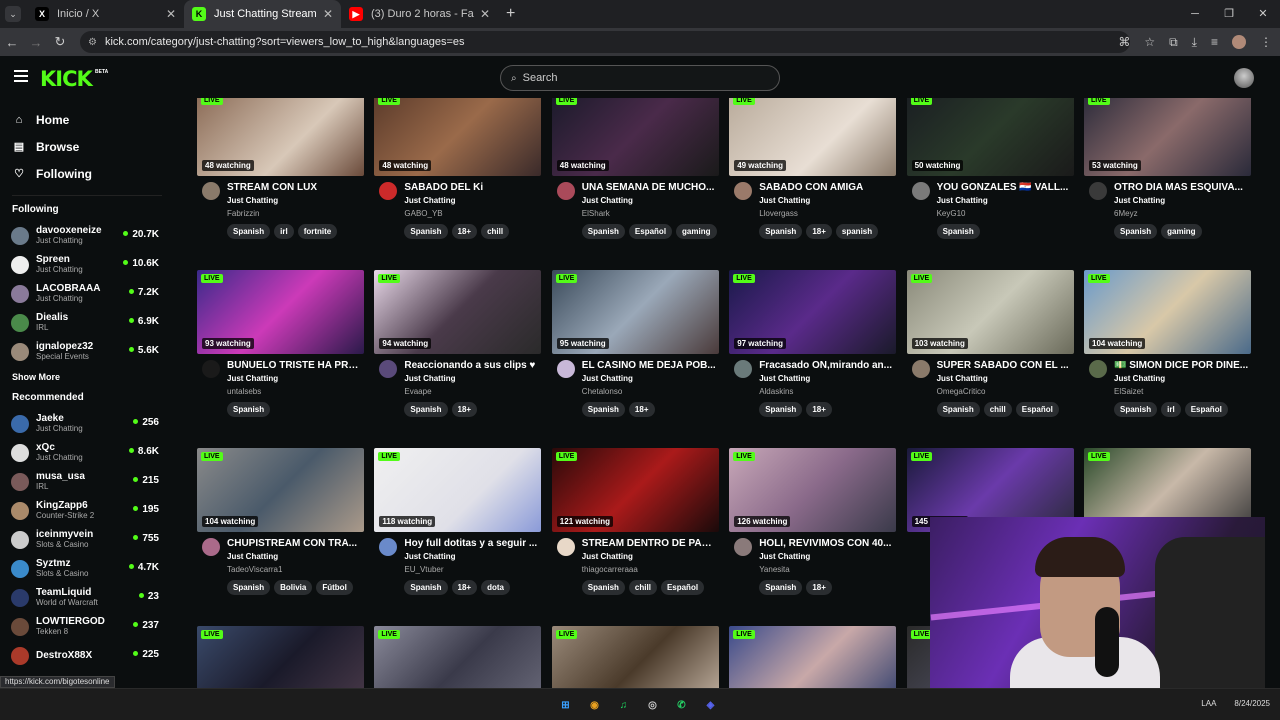  What do you see at coordinates (293, 587) in the screenshot?
I see `tag-pill: Bolivia` at bounding box center [293, 587].